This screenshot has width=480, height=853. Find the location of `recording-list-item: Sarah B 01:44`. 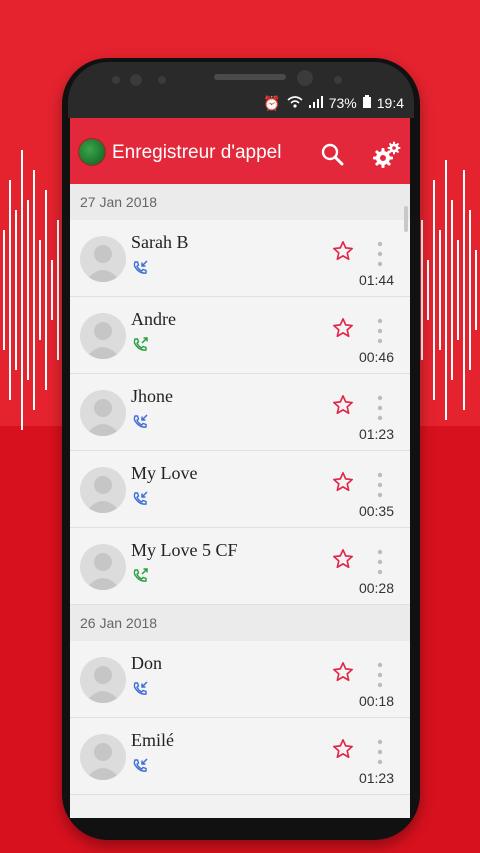

recording-list-item: Sarah B 01:44 is located at coordinates (240, 258).